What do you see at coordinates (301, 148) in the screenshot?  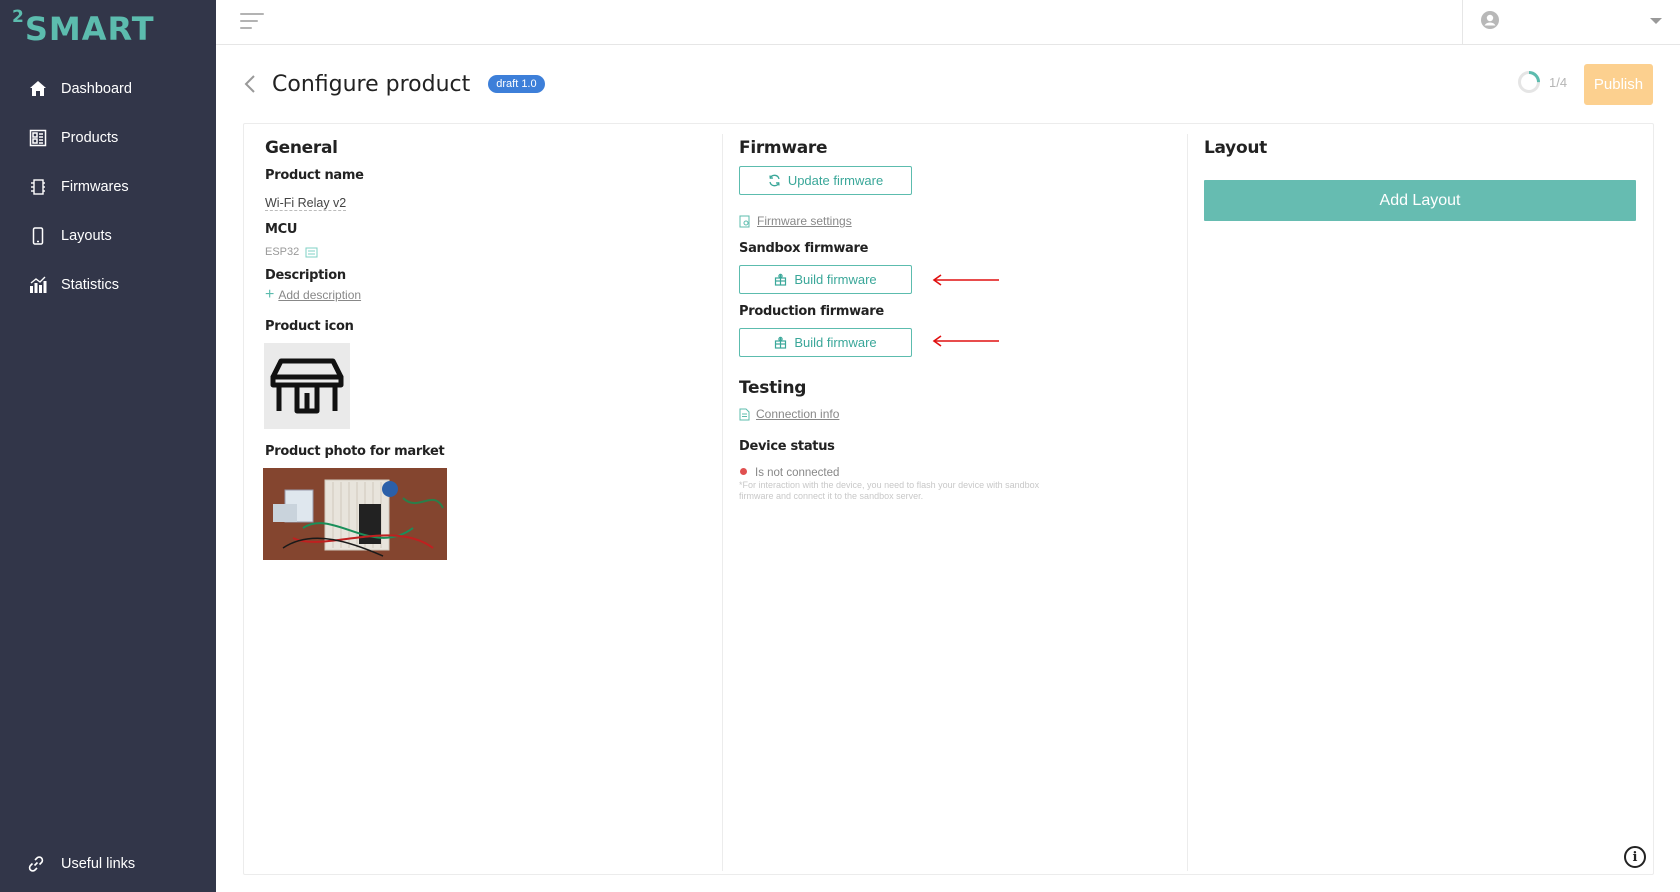 I see `general-title: General` at bounding box center [301, 148].